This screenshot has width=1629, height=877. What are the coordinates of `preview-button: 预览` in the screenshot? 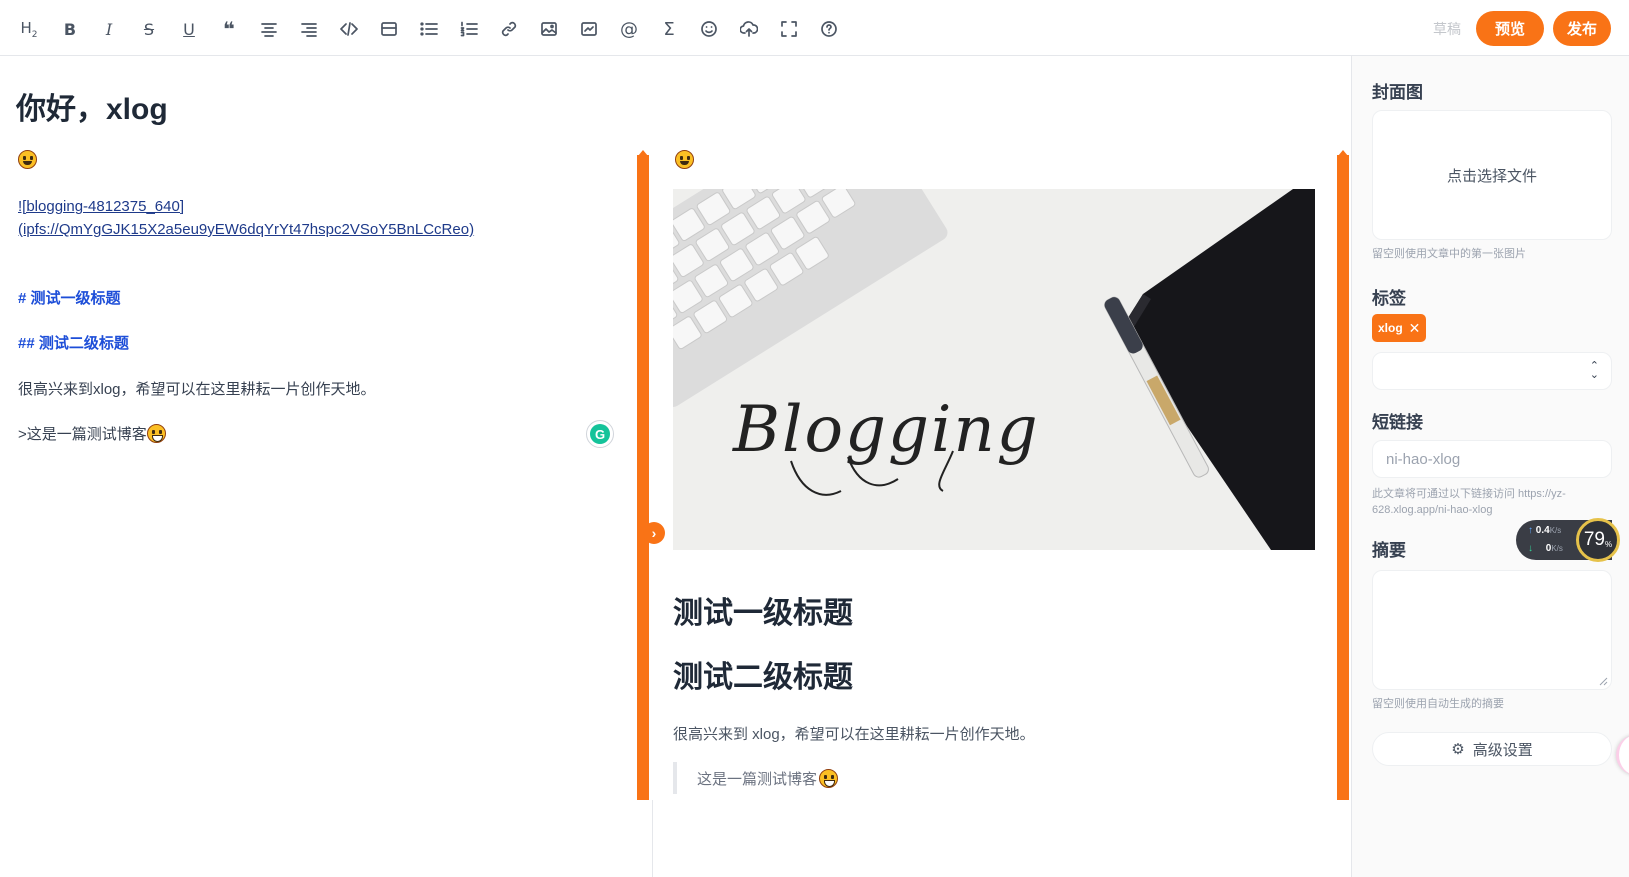 It's located at (1510, 28).